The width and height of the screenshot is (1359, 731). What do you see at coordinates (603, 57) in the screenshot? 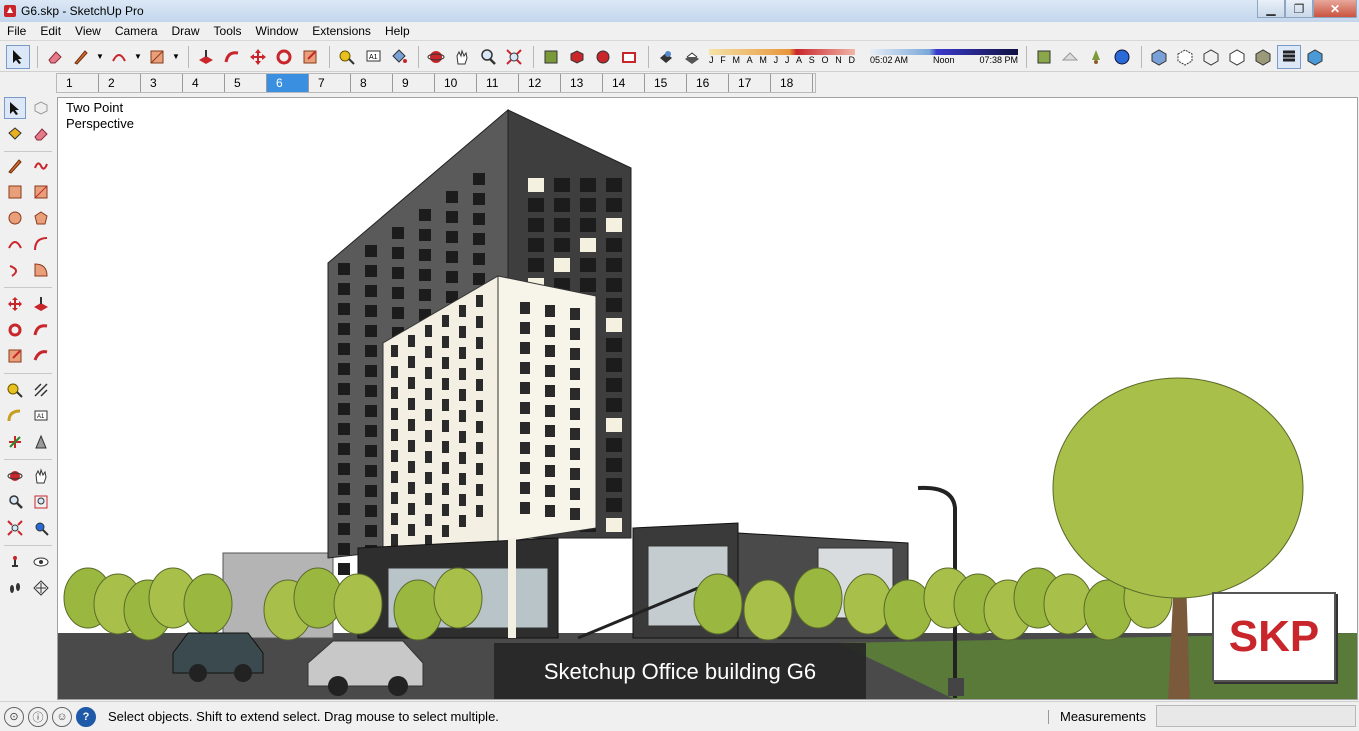
I see `share-component-button` at bounding box center [603, 57].